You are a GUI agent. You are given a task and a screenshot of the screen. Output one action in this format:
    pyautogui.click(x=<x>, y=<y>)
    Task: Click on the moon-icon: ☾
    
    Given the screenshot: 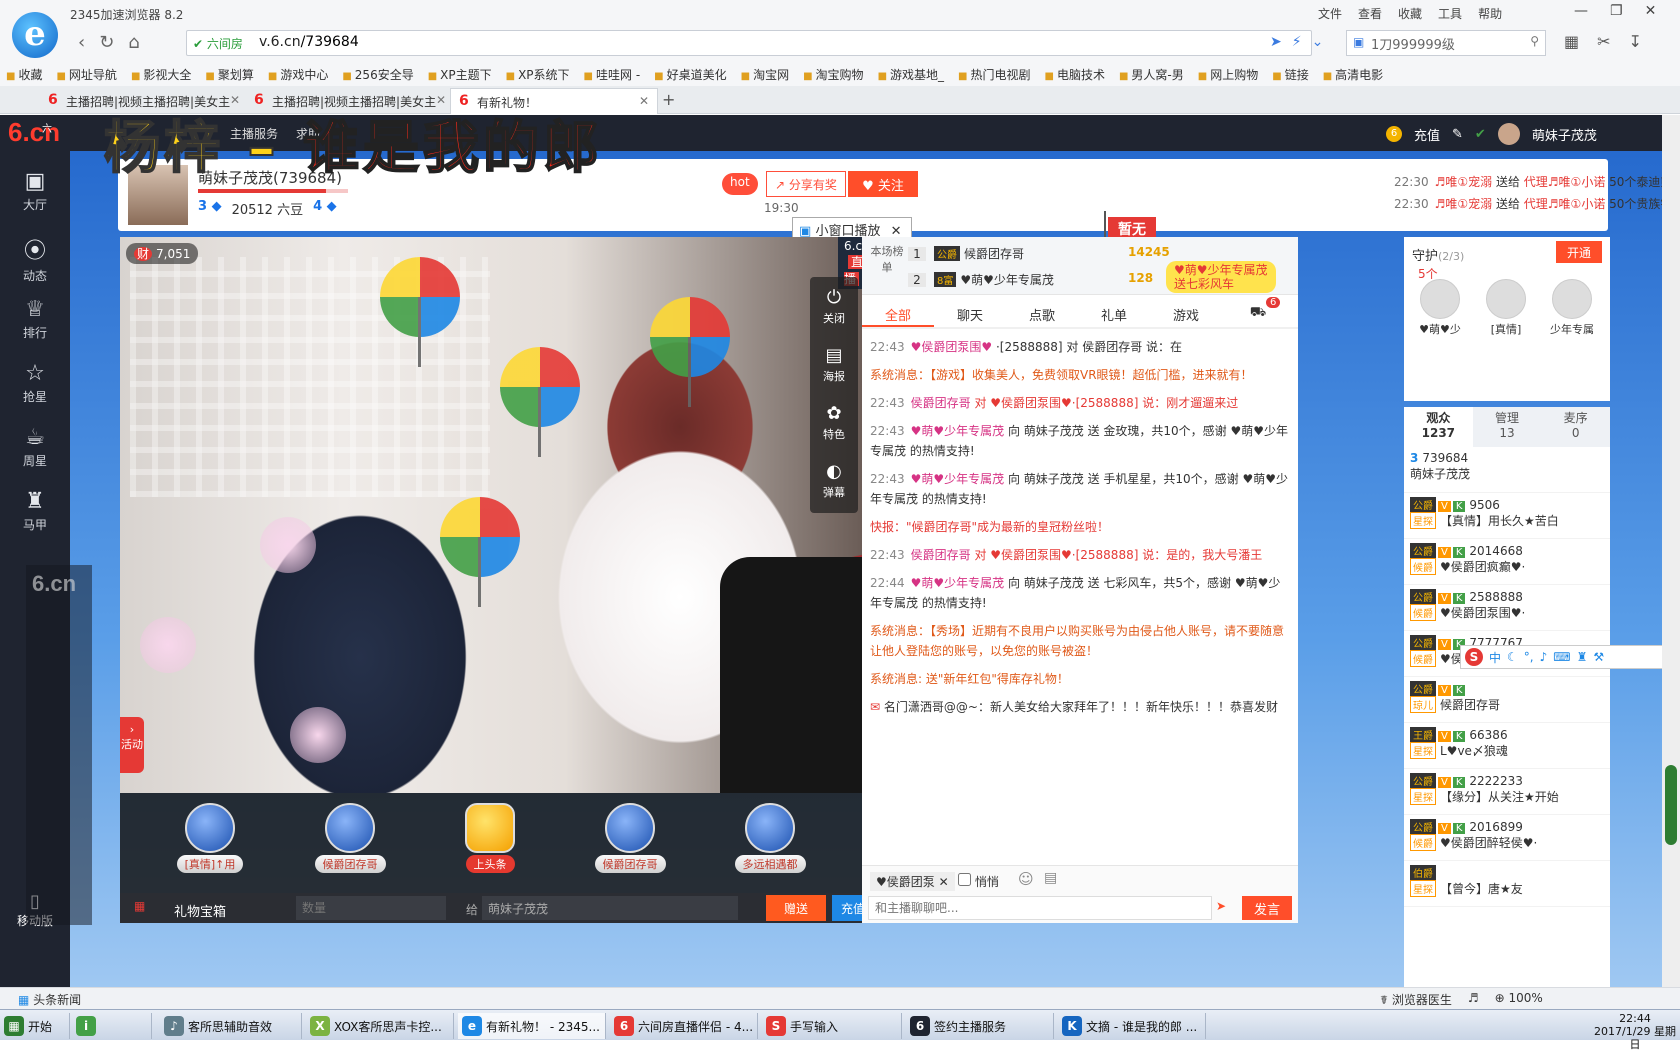 What is the action you would take?
    pyautogui.click(x=1512, y=657)
    